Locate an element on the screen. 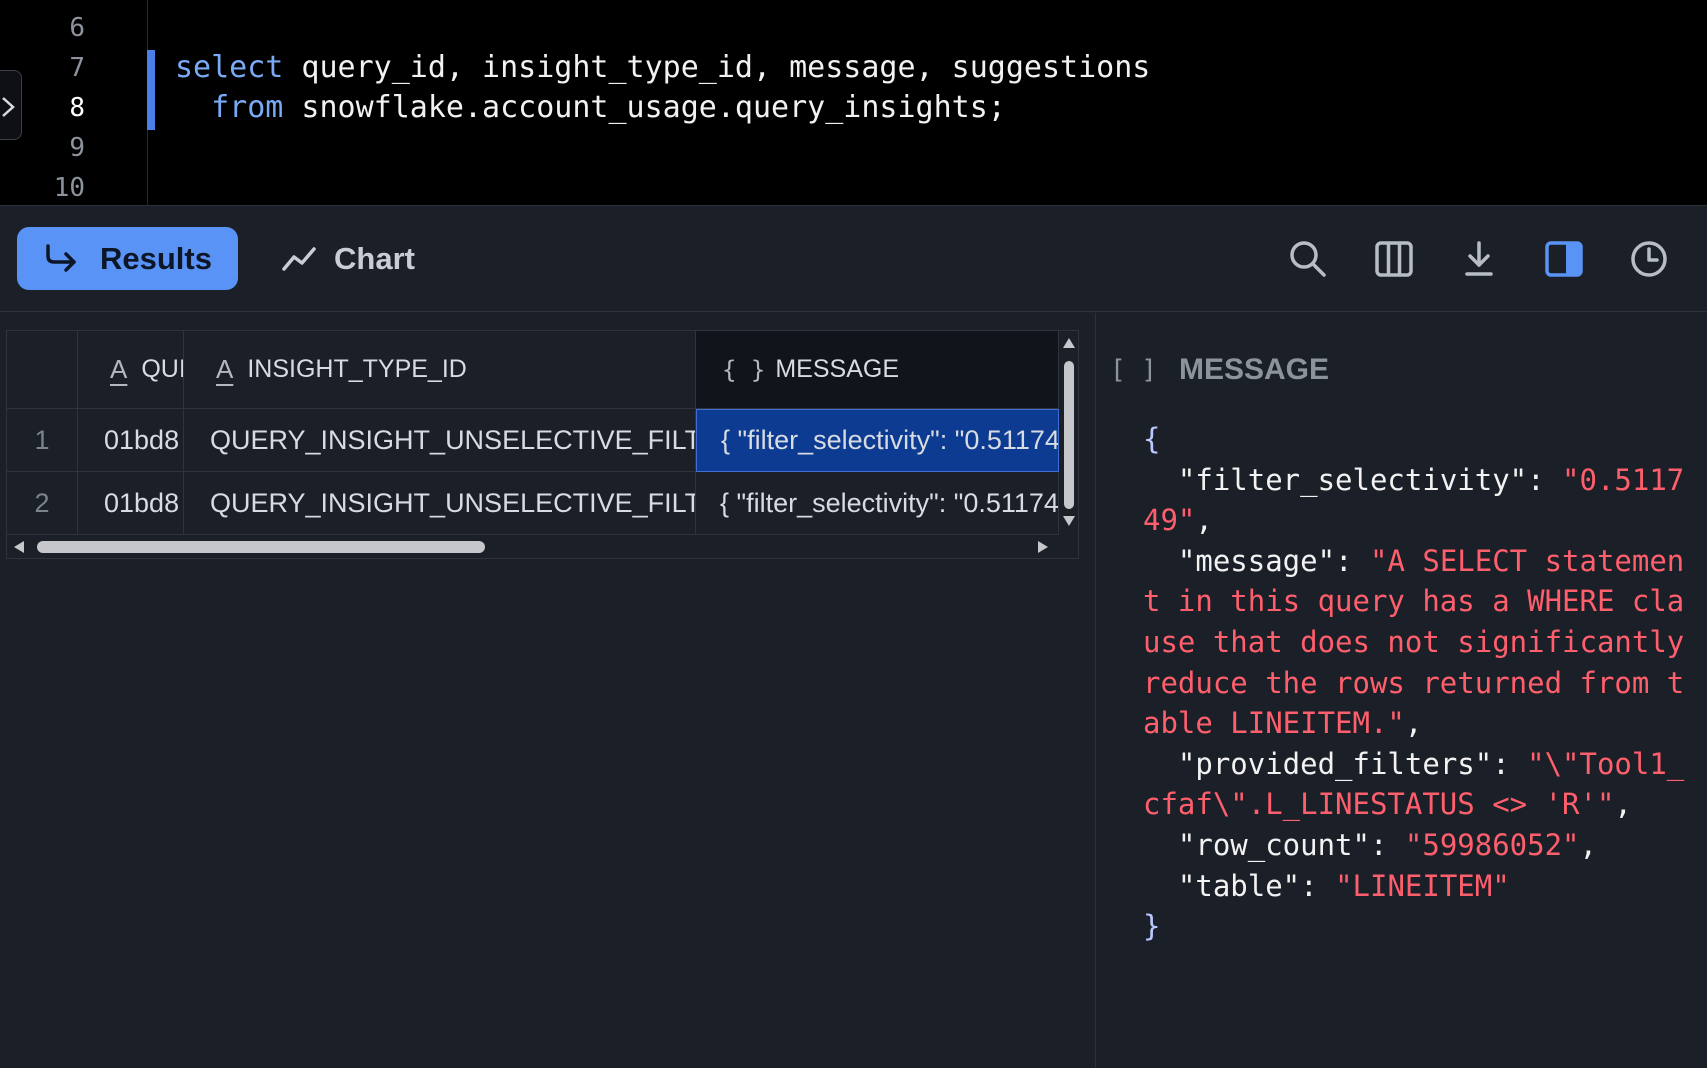  column-header-label: INSIGHT_TYPE_ID is located at coordinates (357, 369).